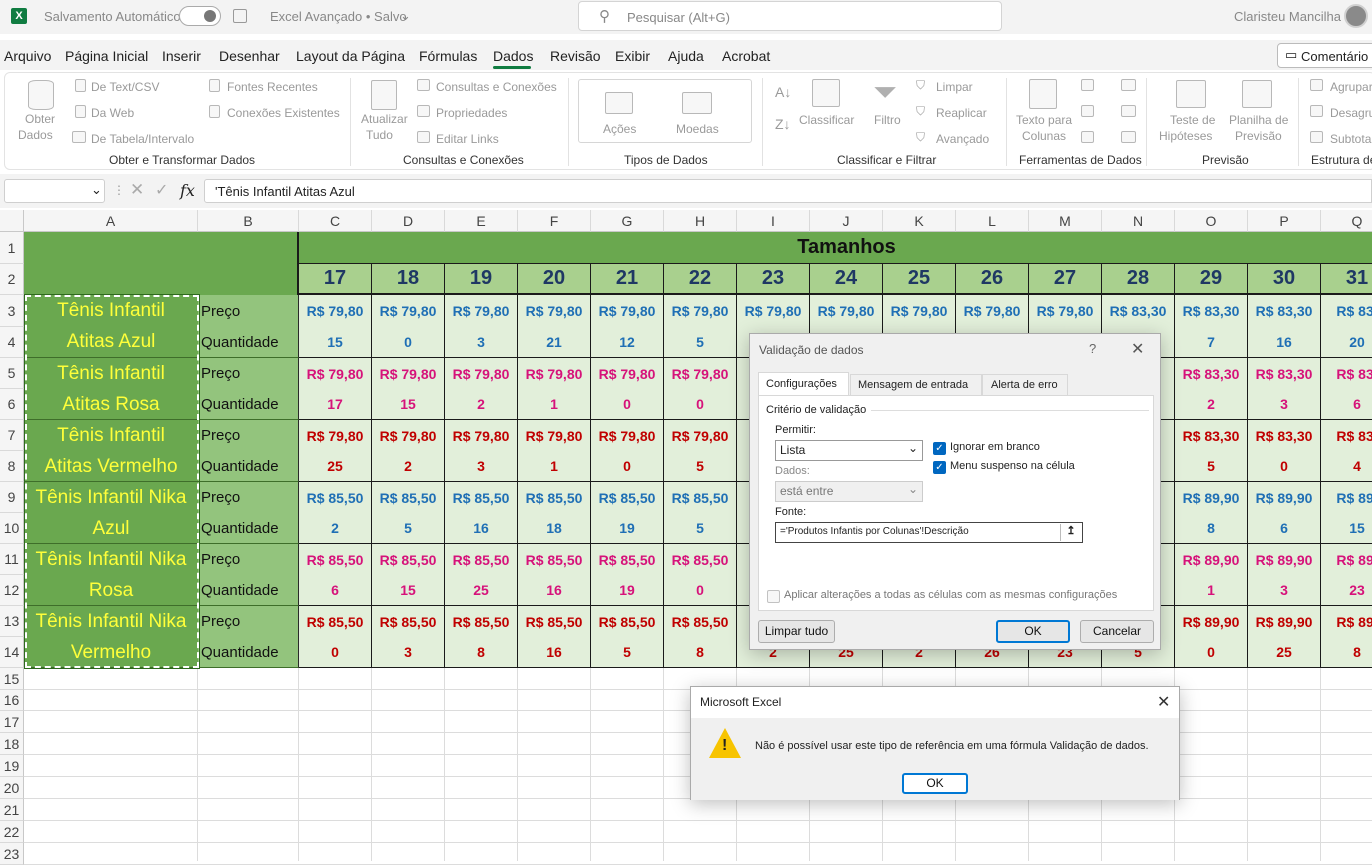 This screenshot has width=1372, height=865. I want to click on quantity-cell: 19, so click(627, 590).